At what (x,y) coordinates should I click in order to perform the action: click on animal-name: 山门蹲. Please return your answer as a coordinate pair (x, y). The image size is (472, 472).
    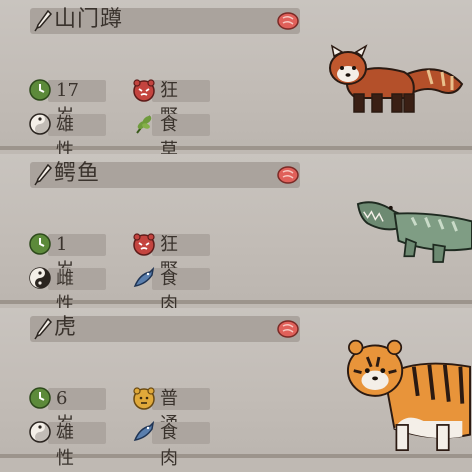
    Looking at the image, I should click on (89, 19).